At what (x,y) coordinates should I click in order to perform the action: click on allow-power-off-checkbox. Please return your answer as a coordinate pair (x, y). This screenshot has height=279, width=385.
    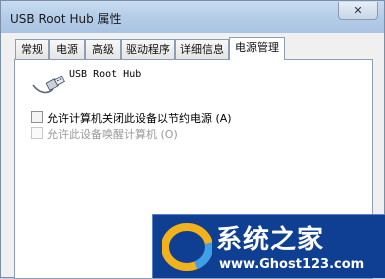
    Looking at the image, I should click on (37, 117).